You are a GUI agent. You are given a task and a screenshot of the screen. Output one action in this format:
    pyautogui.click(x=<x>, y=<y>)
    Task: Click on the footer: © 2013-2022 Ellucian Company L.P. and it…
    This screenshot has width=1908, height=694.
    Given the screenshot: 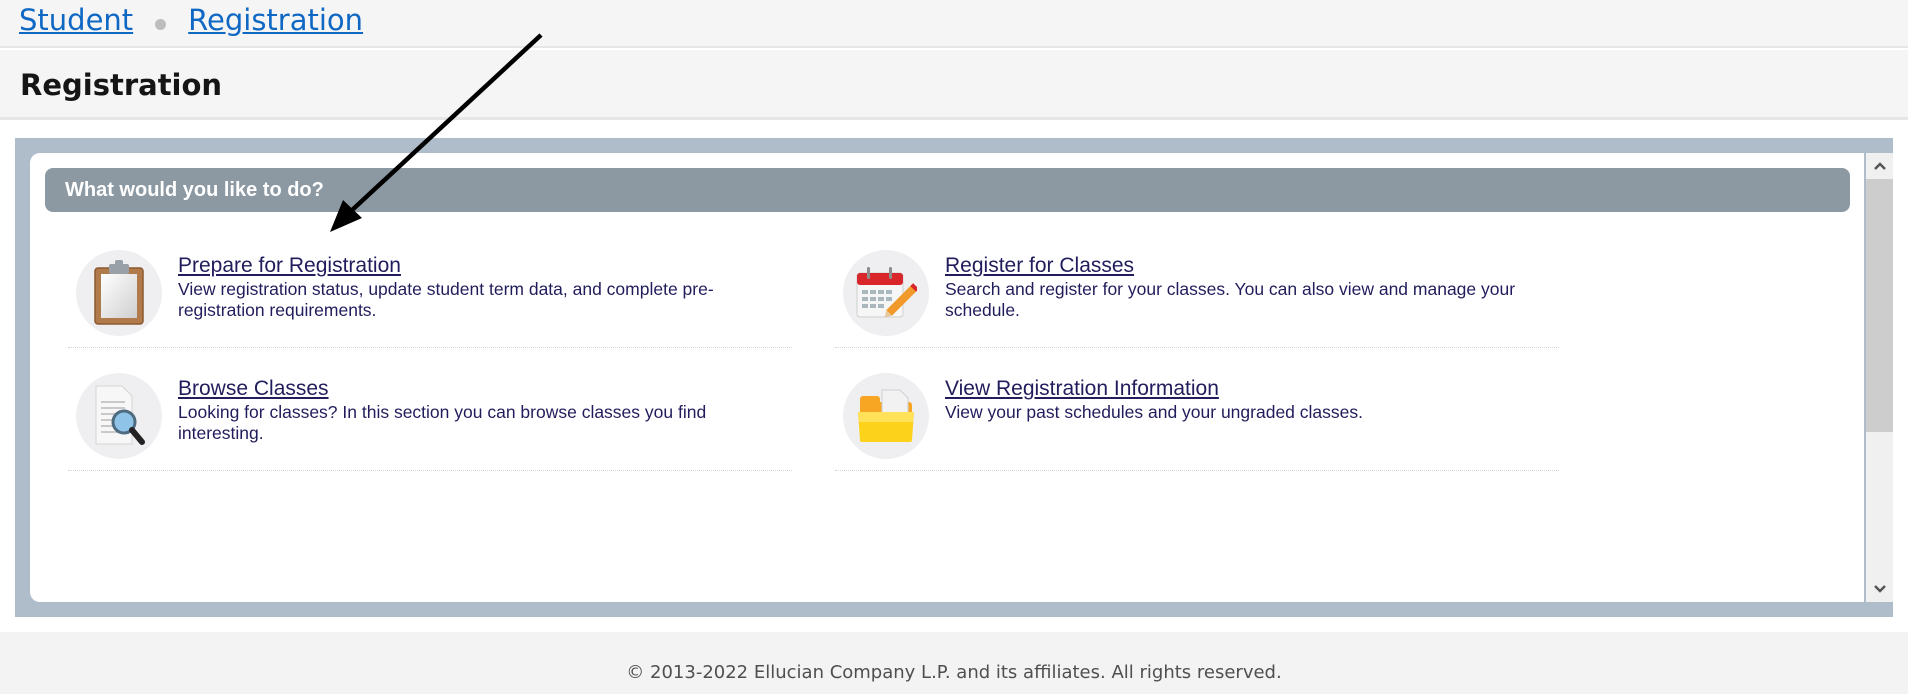 What is the action you would take?
    pyautogui.click(x=954, y=663)
    